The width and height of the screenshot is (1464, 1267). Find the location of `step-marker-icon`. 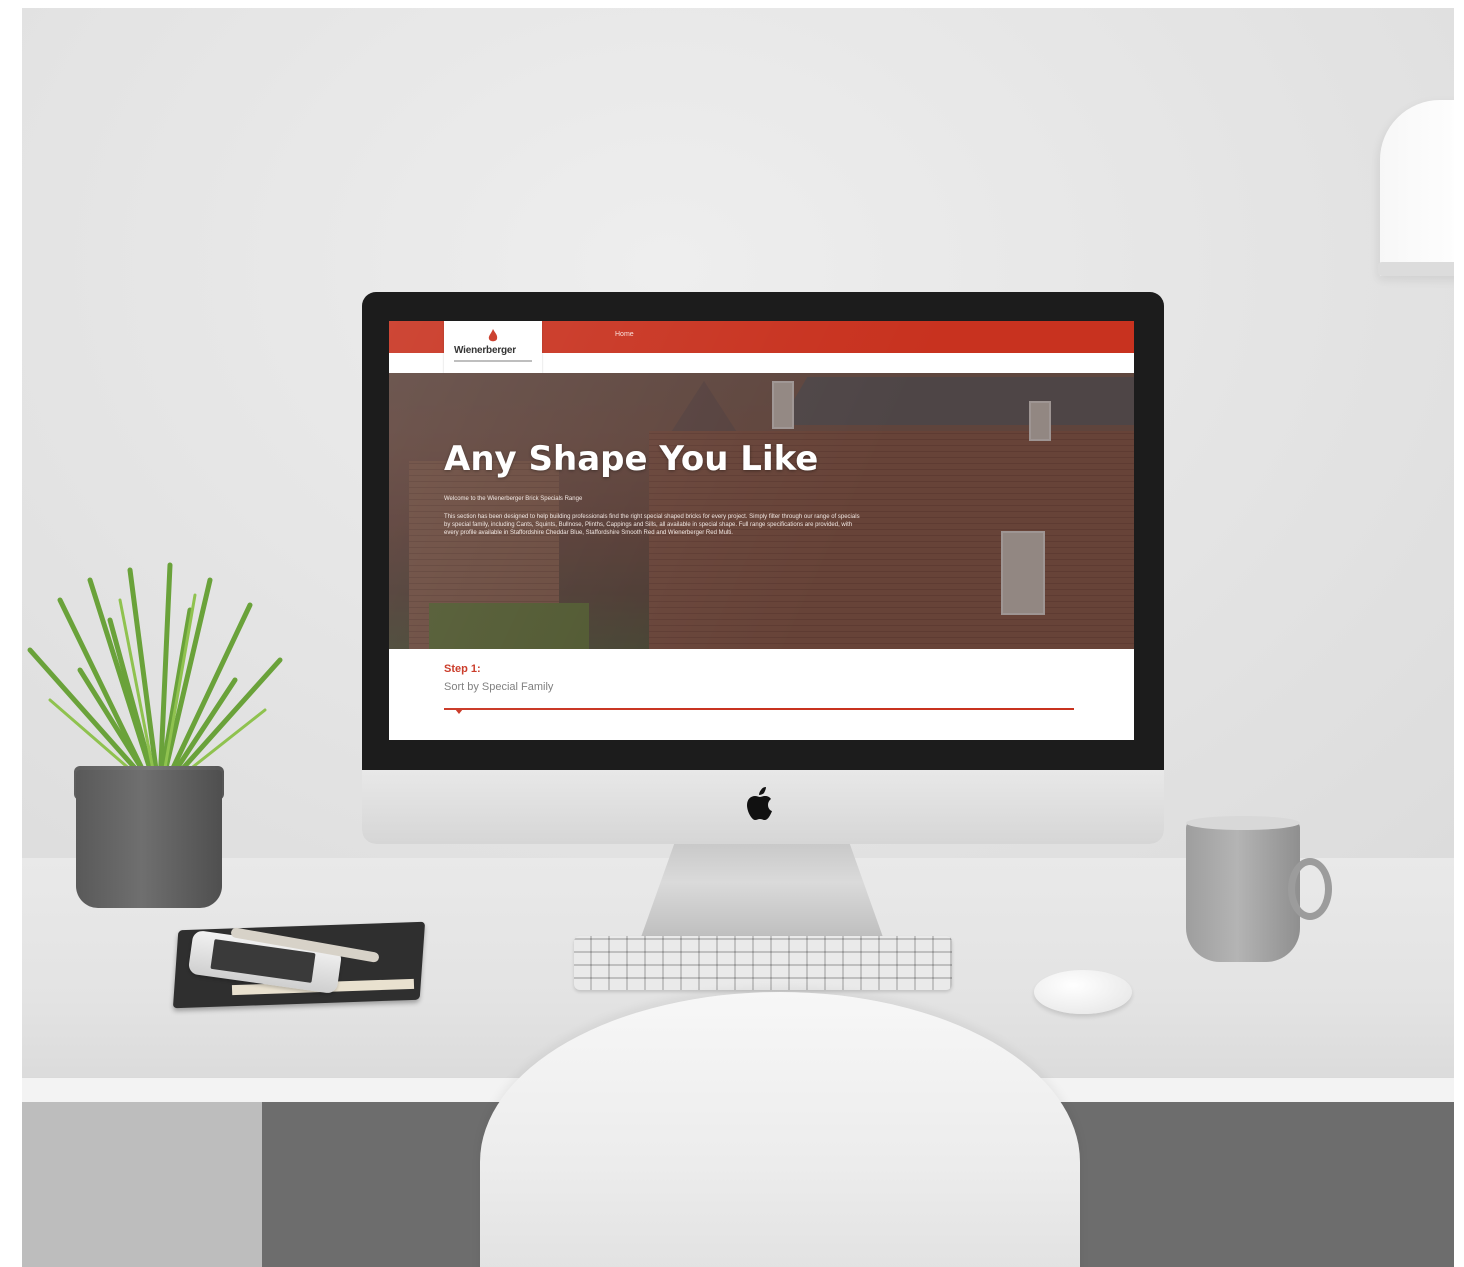

step-marker-icon is located at coordinates (459, 711).